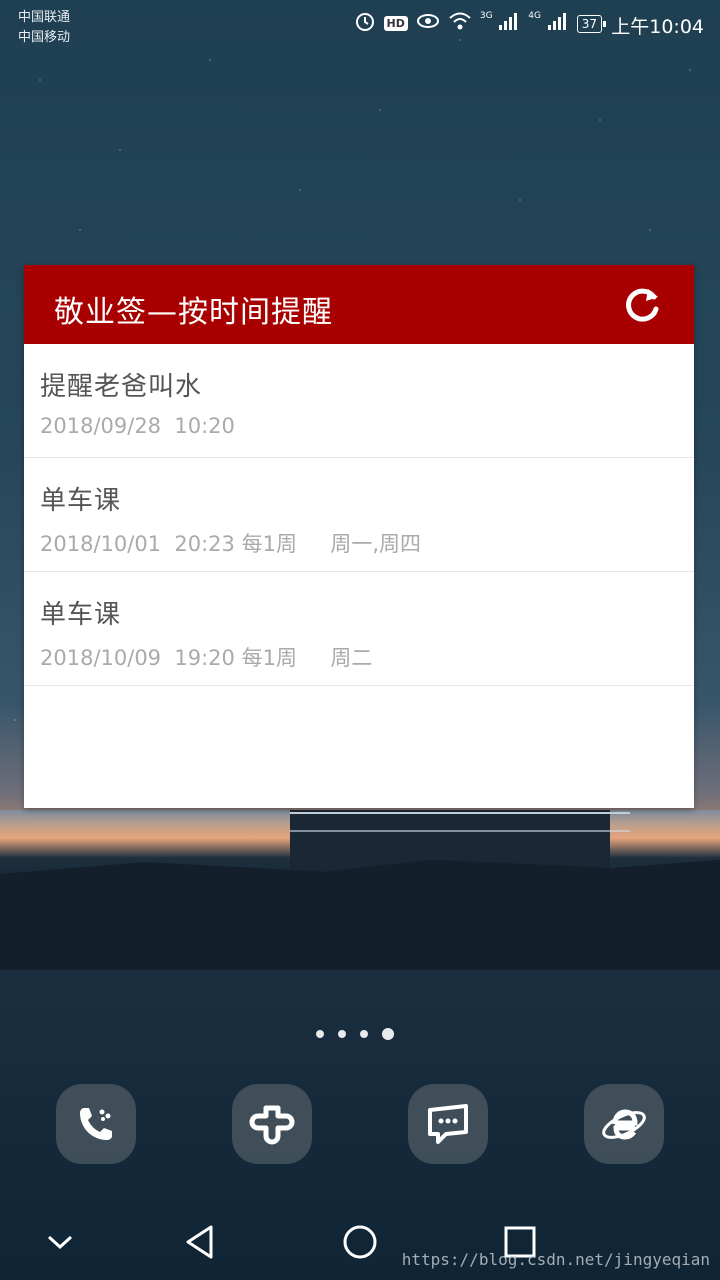 This screenshot has height=1280, width=720. I want to click on phone-icon, so click(96, 1124).